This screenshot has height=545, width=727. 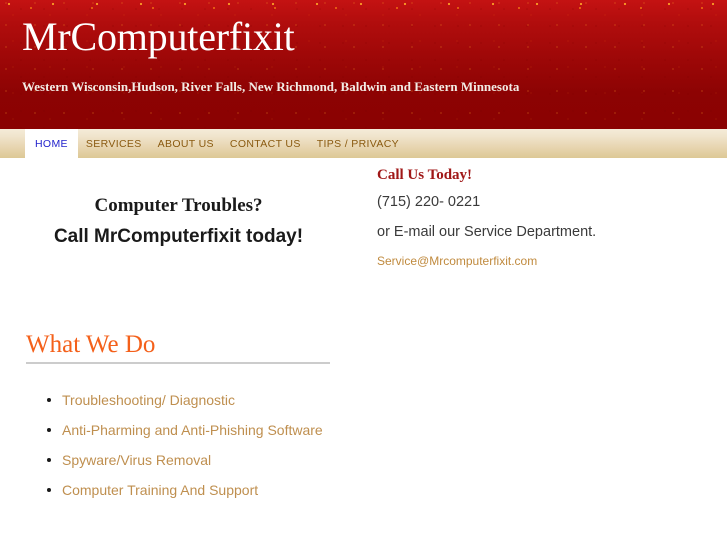 What do you see at coordinates (187, 490) in the screenshot?
I see `list-item: Computer Training And Support` at bounding box center [187, 490].